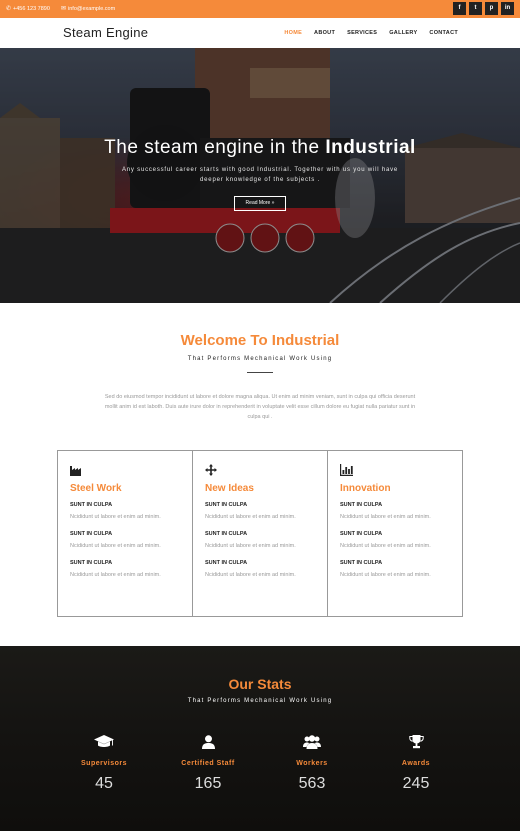 The width and height of the screenshot is (520, 831). I want to click on read-more-button: Read More », so click(260, 203).